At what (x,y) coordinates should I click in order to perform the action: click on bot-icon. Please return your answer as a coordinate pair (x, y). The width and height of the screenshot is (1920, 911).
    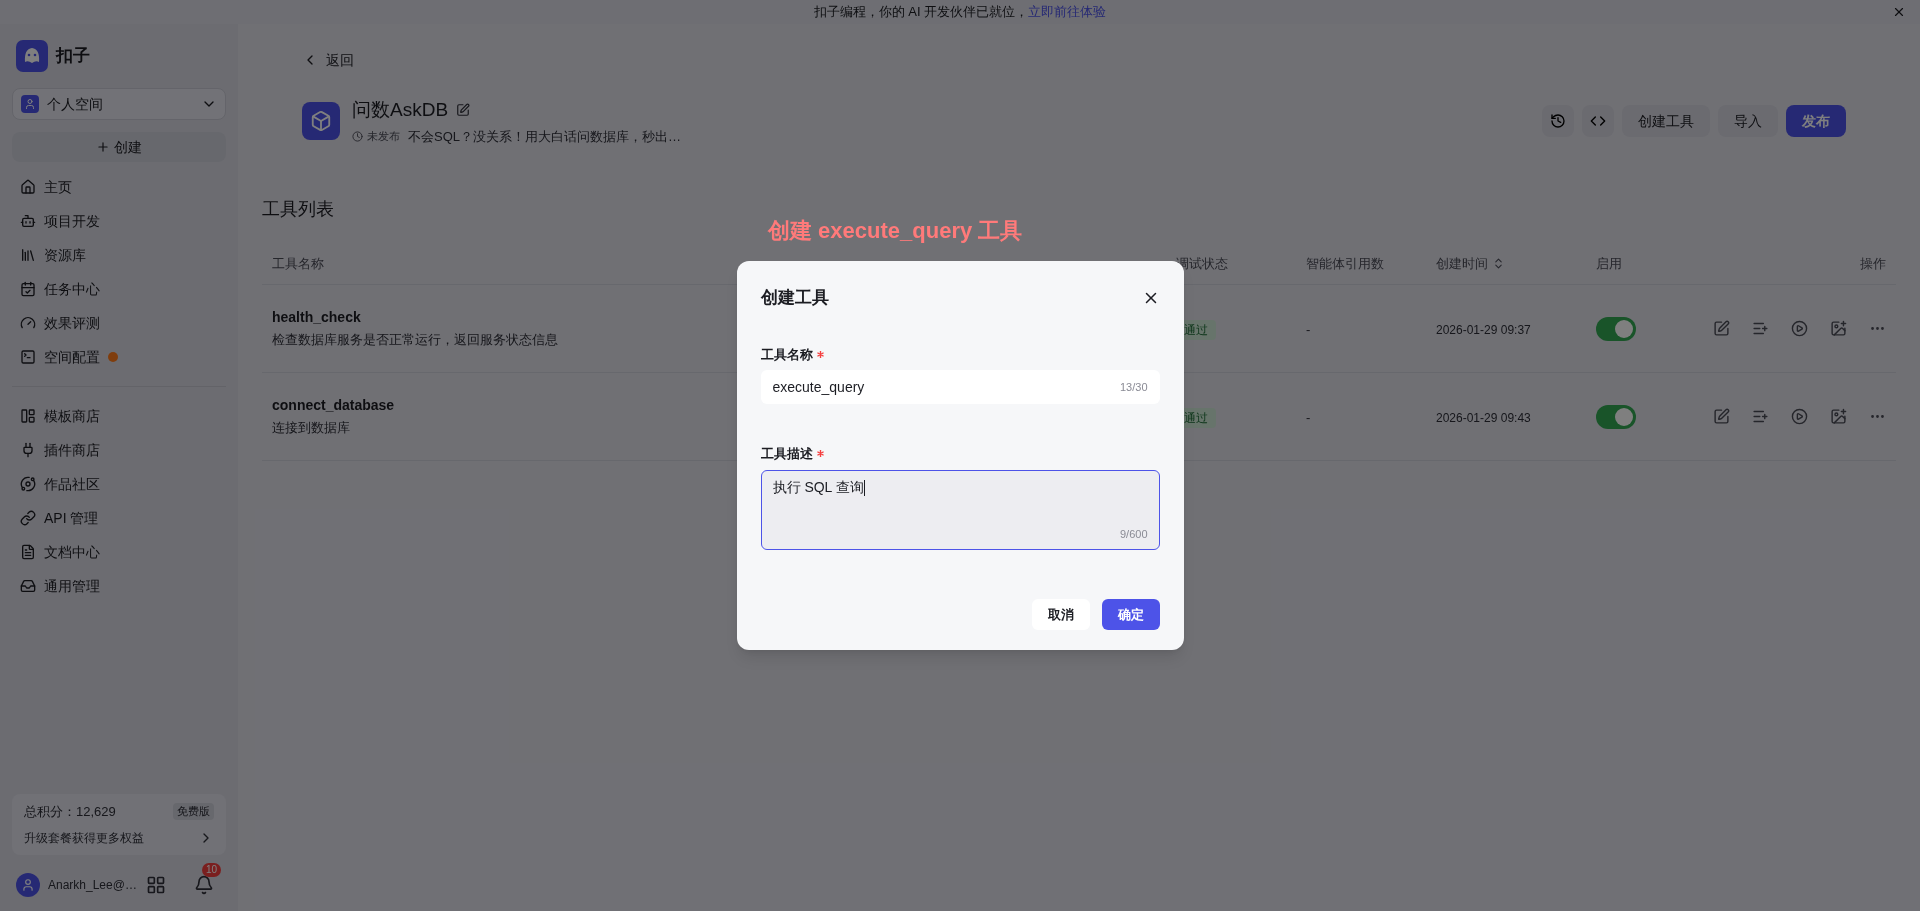
    Looking at the image, I should click on (28, 221).